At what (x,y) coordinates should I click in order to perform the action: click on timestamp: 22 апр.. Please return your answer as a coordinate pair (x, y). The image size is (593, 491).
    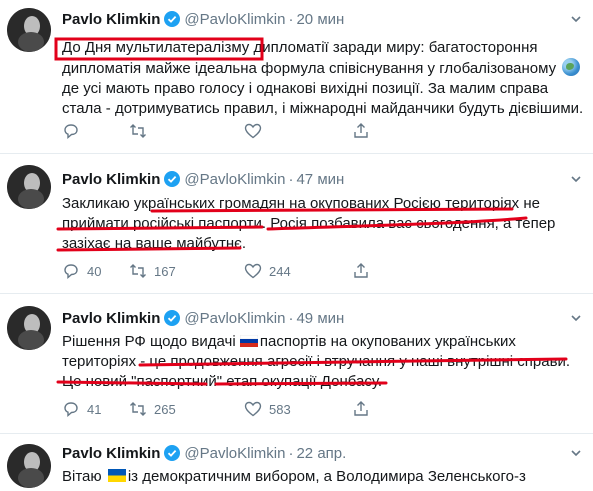
    Looking at the image, I should click on (321, 453).